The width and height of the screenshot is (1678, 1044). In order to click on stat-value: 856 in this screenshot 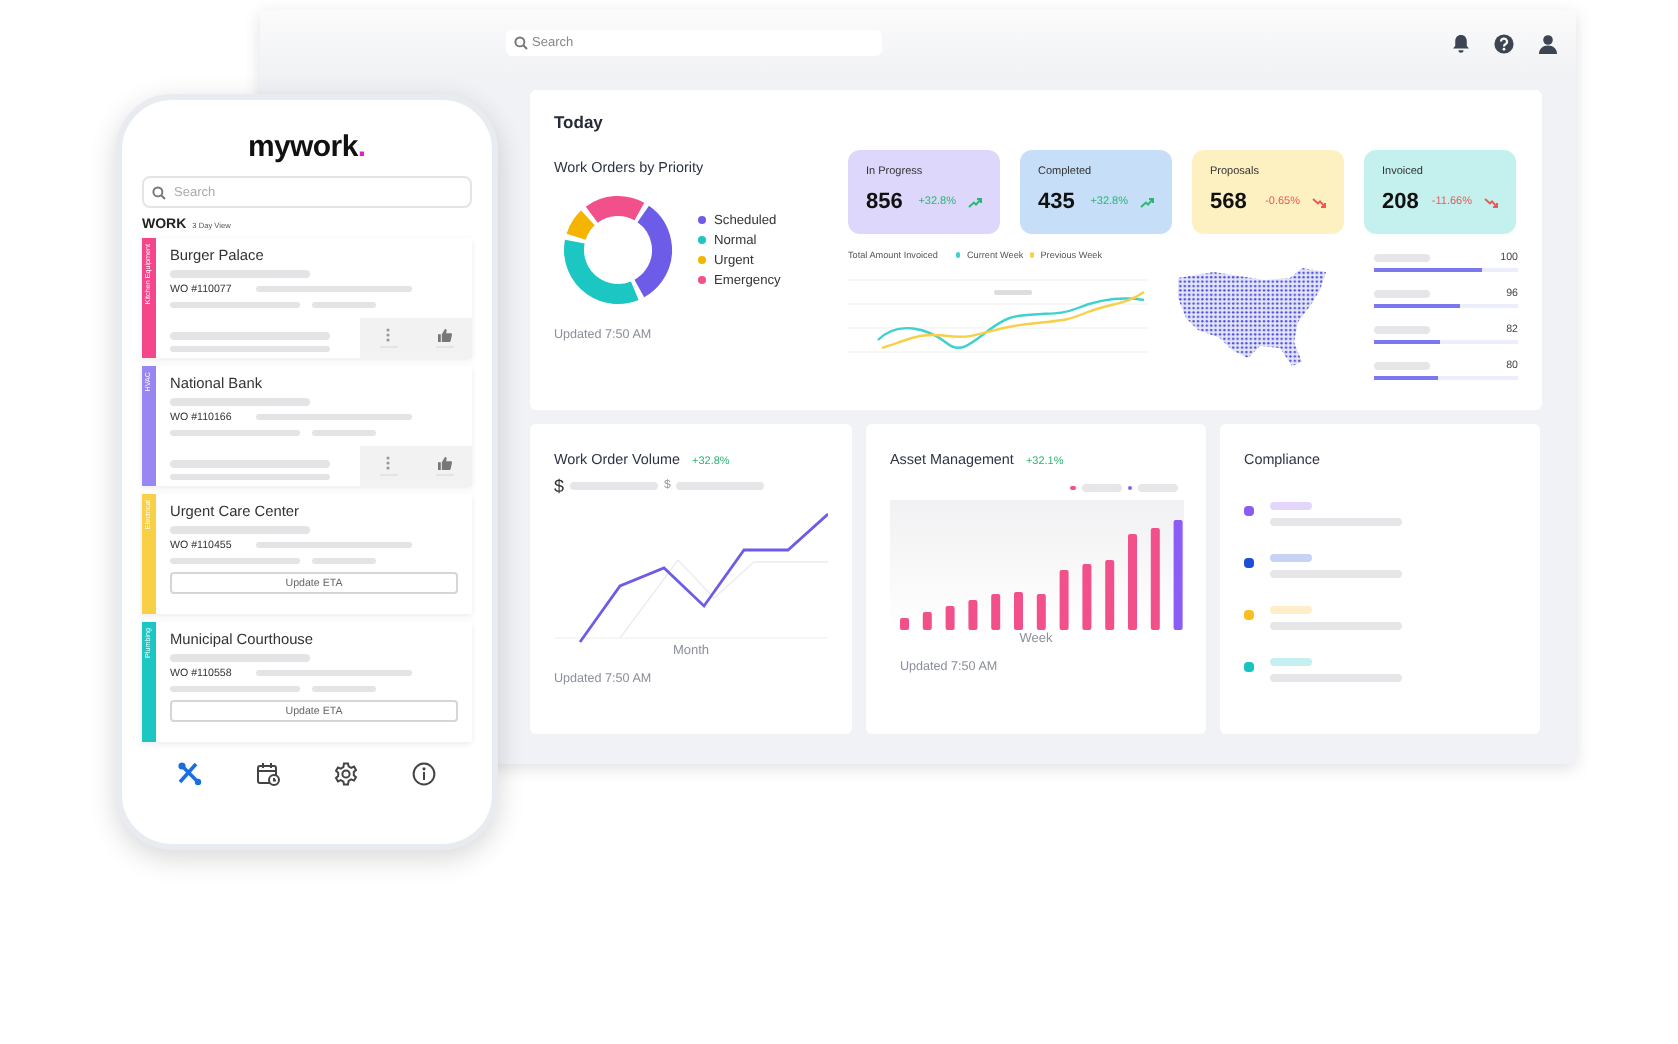, I will do `click(884, 202)`.